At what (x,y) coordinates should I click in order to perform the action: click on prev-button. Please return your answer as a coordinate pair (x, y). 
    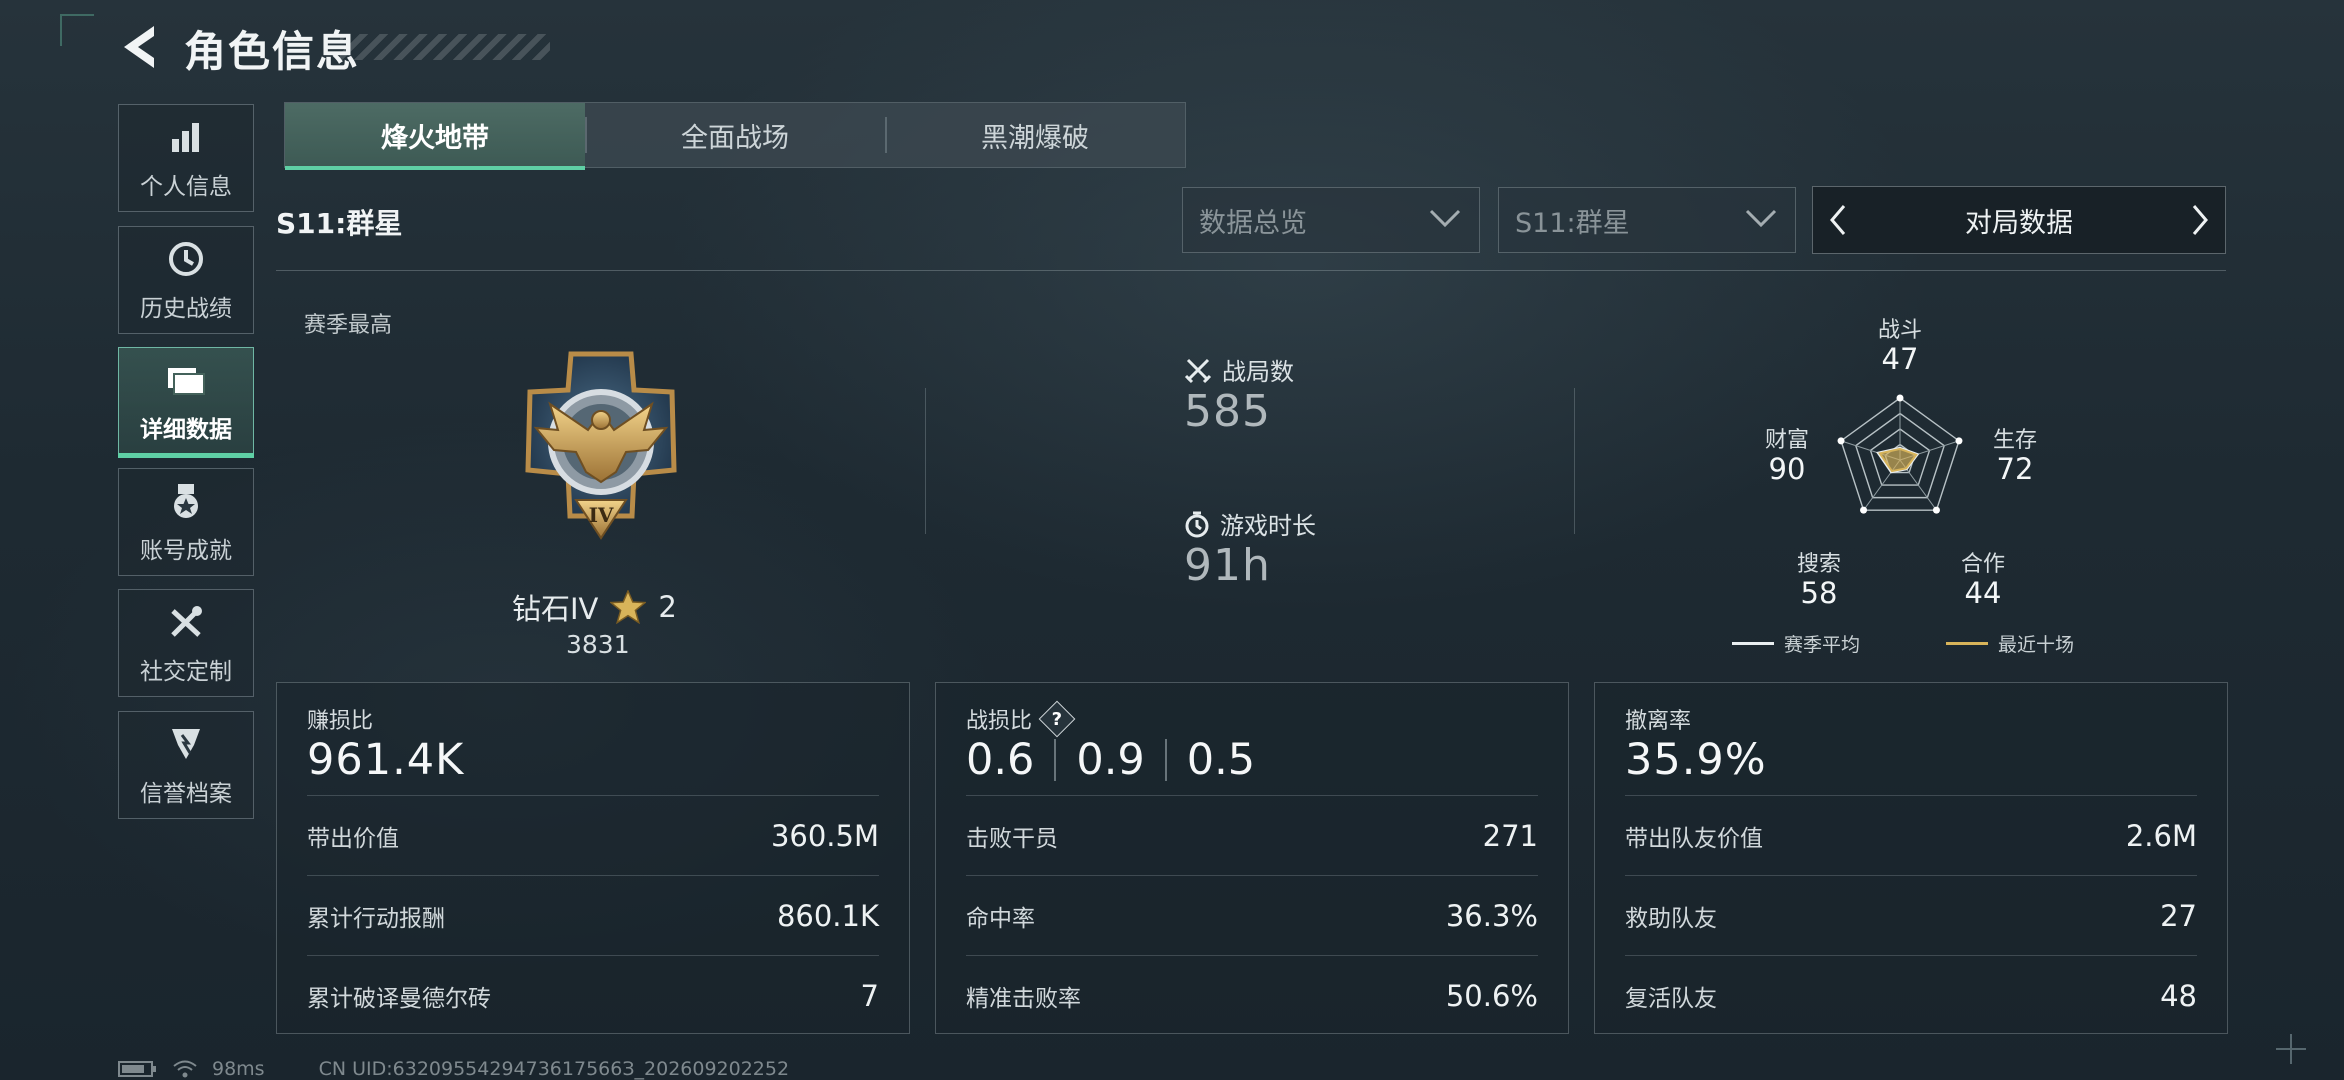
    Looking at the image, I should click on (1838, 220).